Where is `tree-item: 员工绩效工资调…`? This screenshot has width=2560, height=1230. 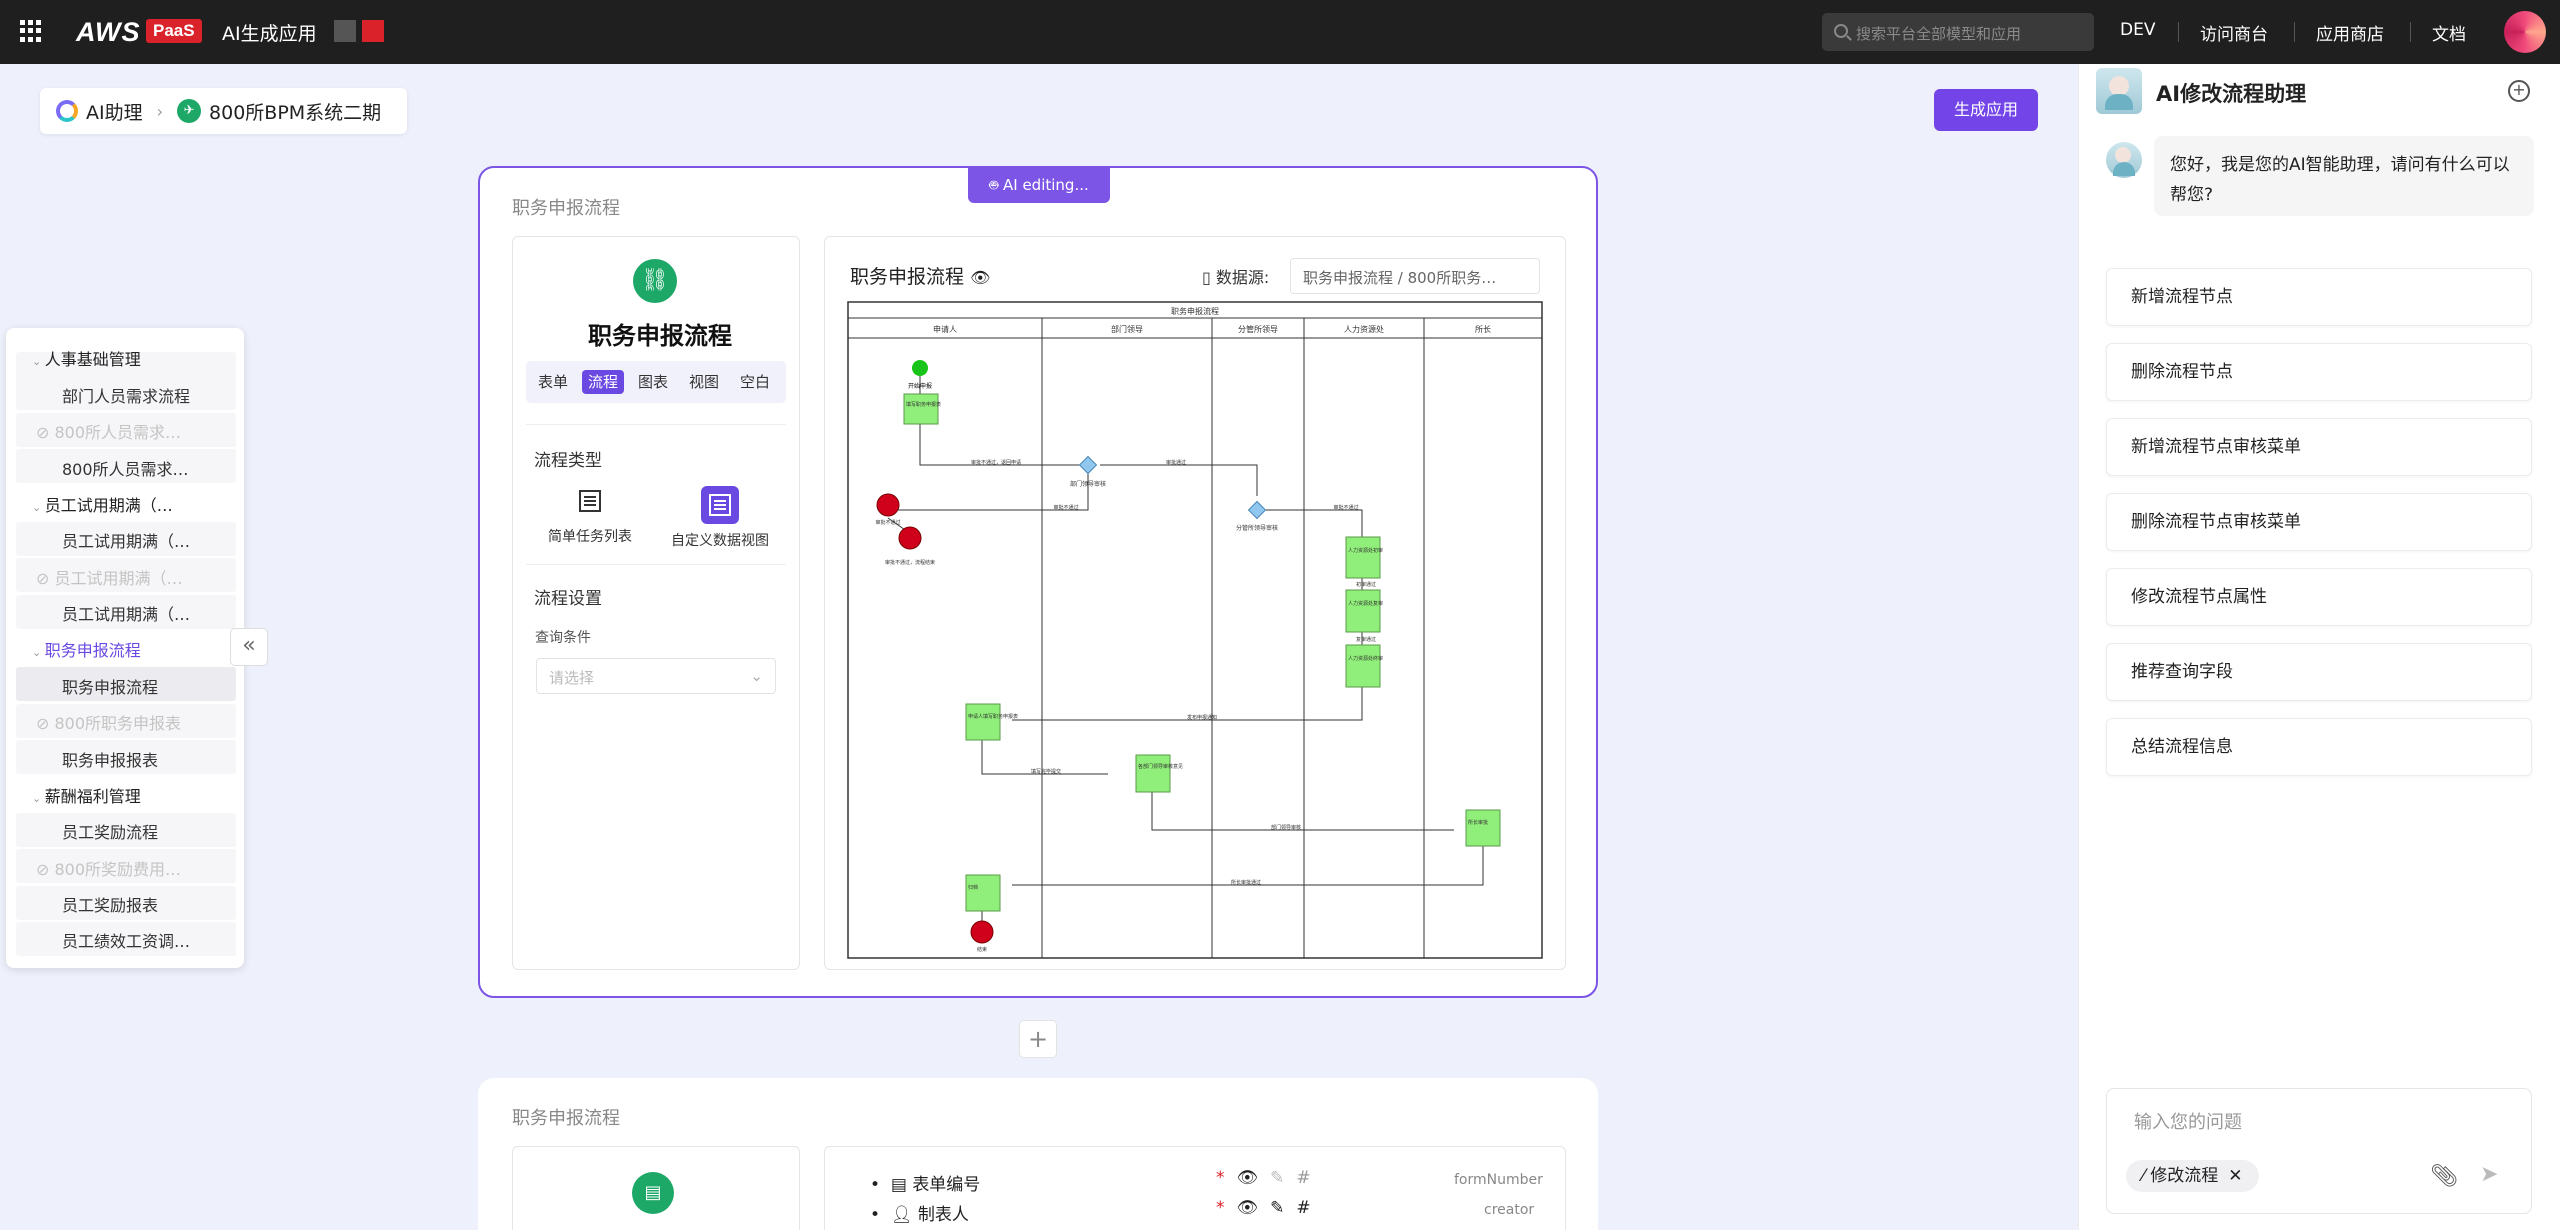
tree-item: 员工绩效工资调… is located at coordinates (126, 940).